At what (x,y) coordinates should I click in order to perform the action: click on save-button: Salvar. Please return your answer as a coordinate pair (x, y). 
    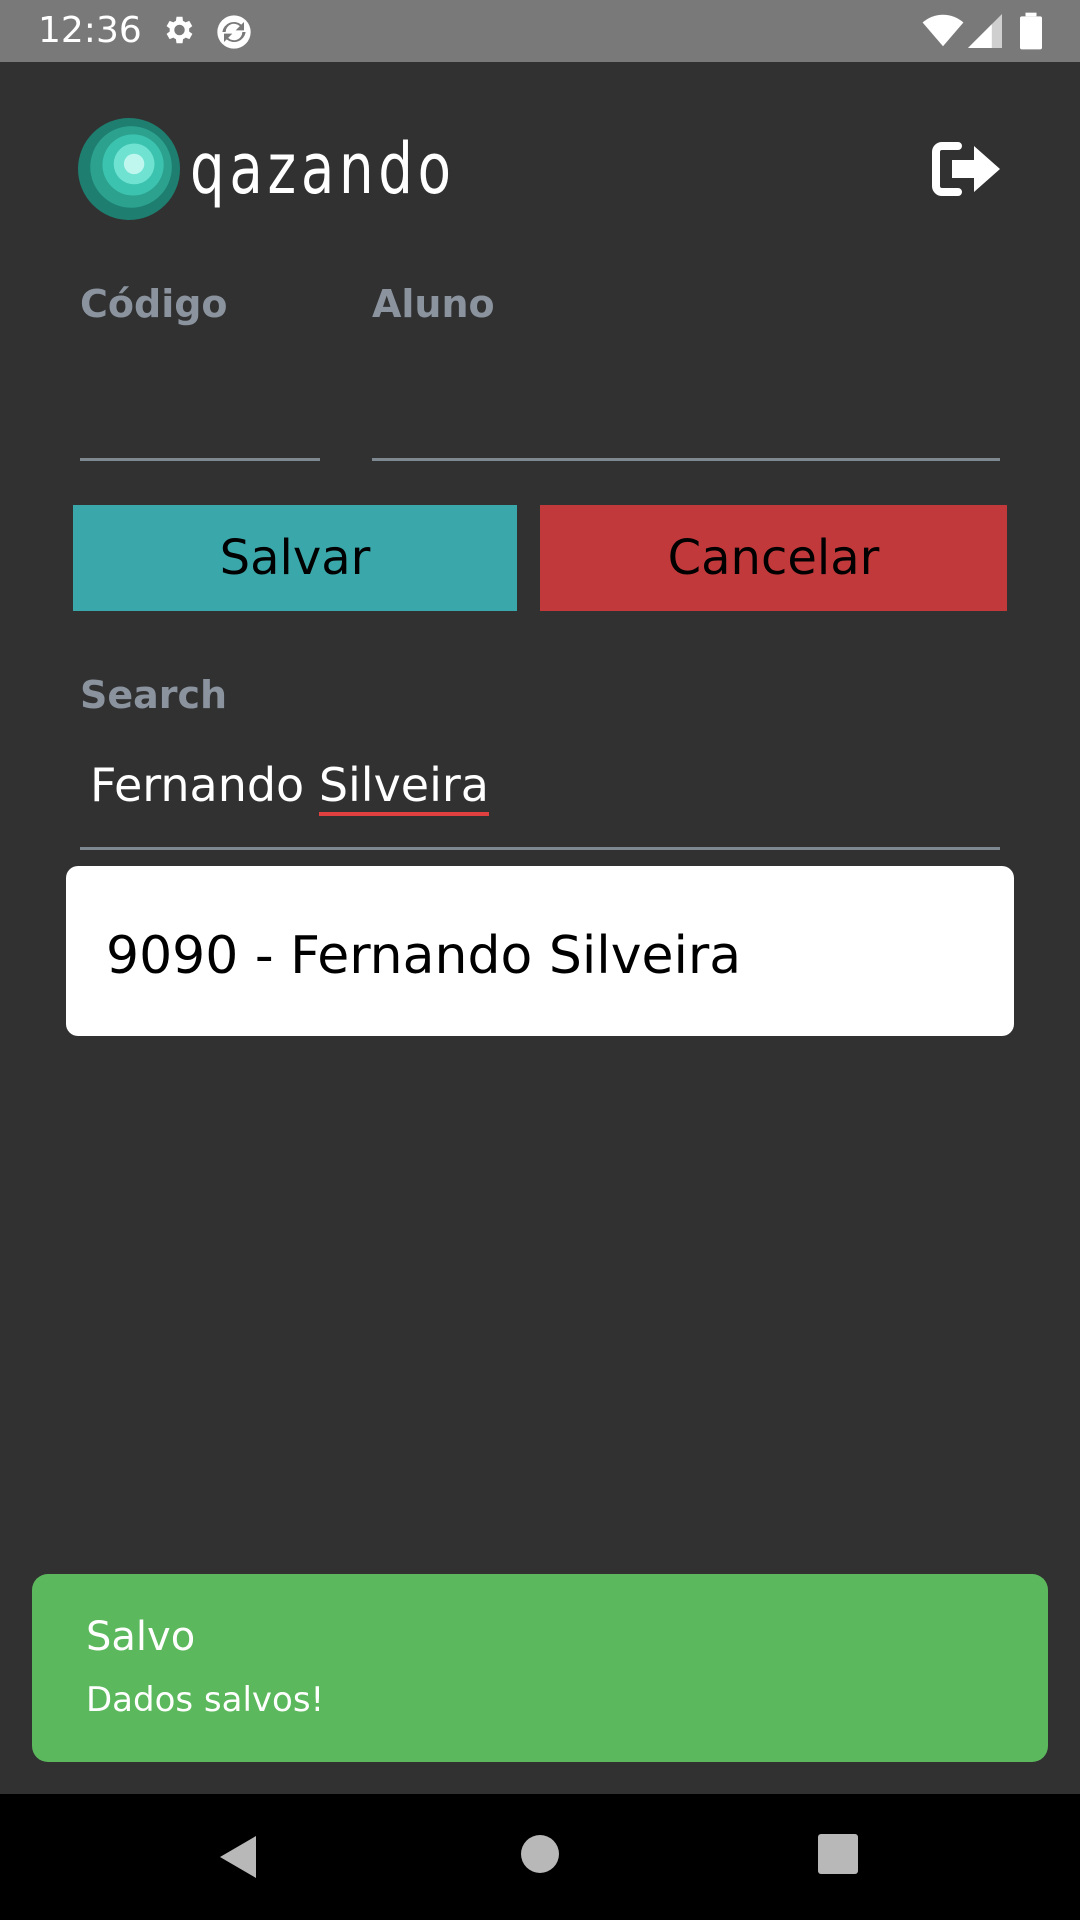
    Looking at the image, I should click on (295, 558).